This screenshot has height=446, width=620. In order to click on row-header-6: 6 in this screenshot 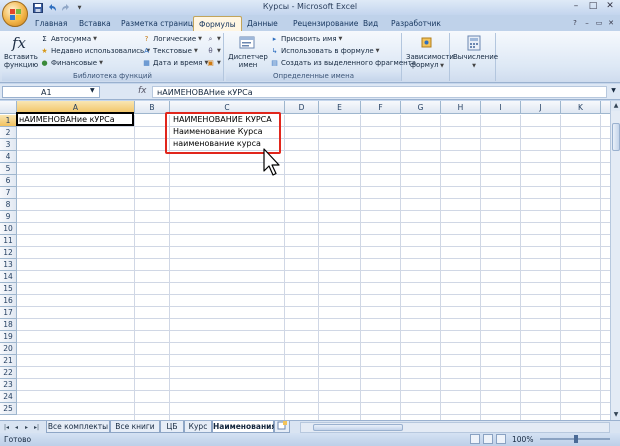, I will do `click(8, 181)`.